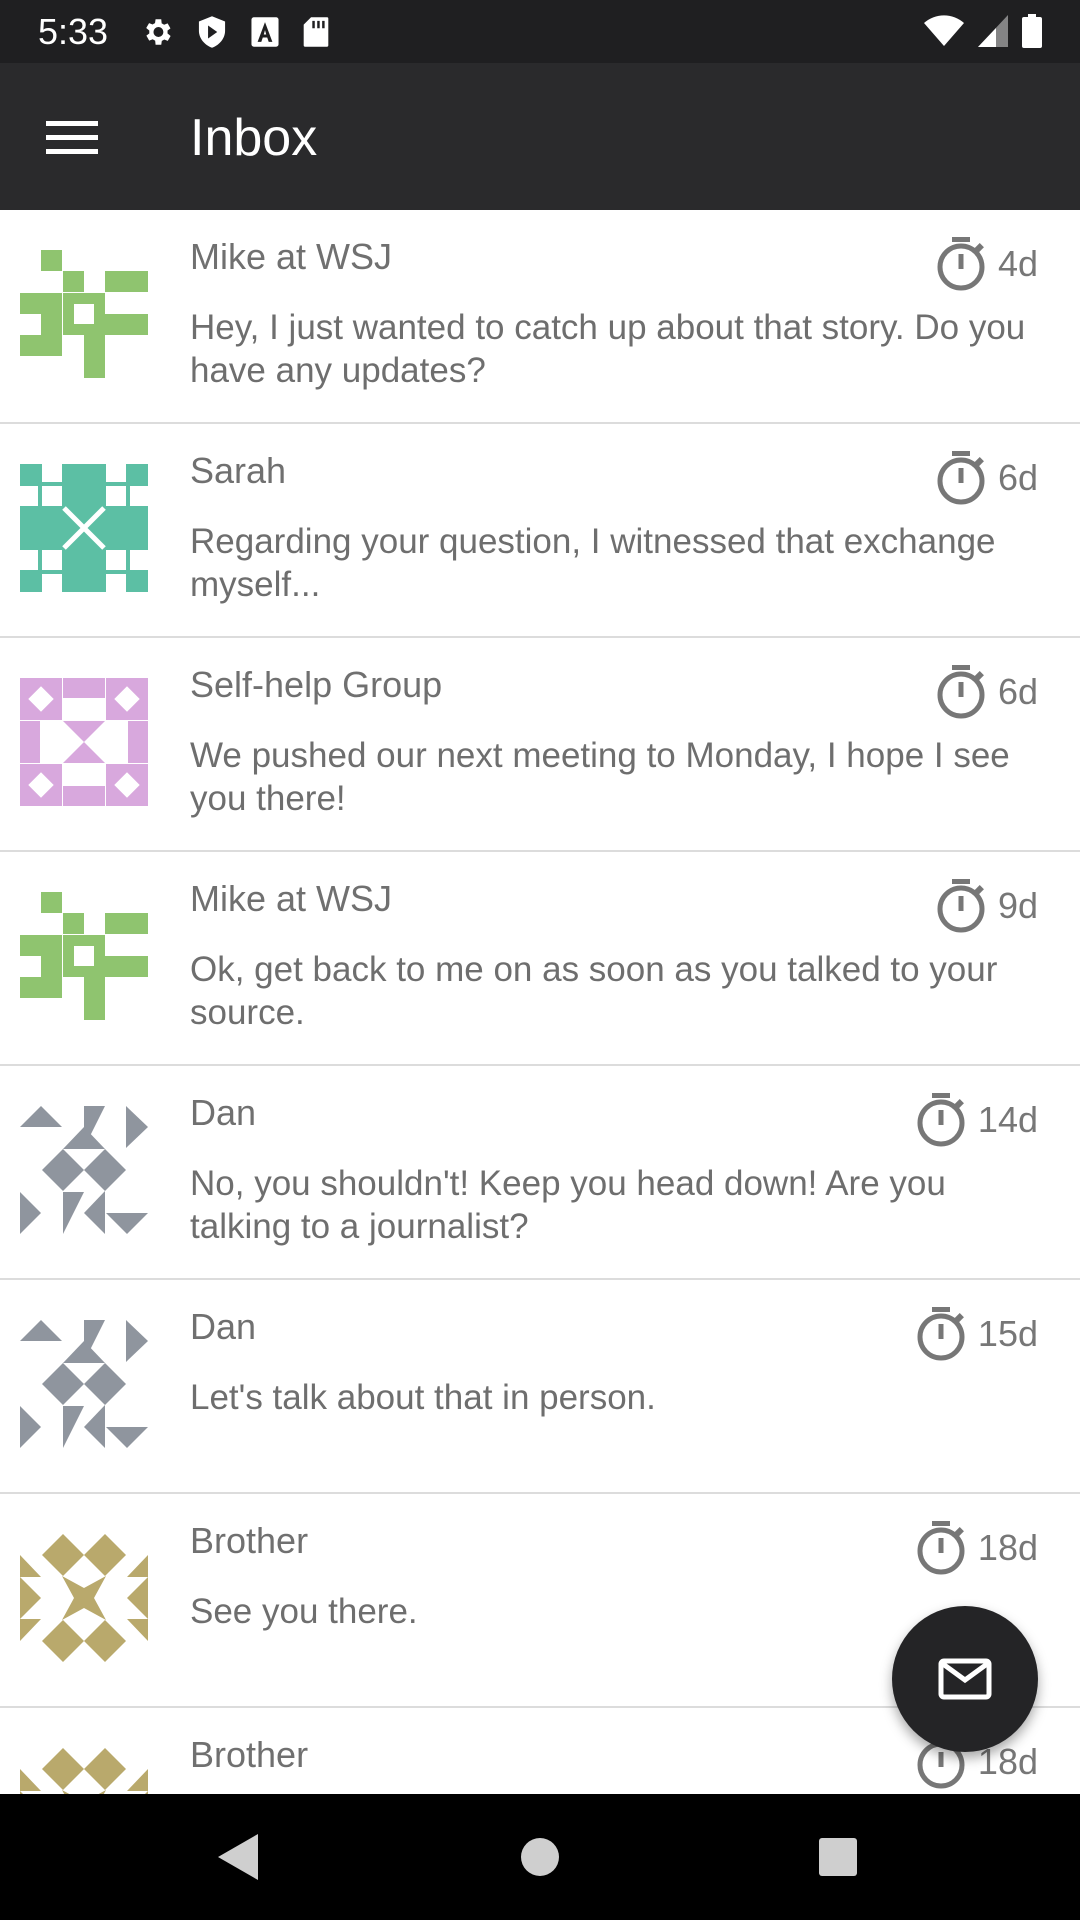 The height and width of the screenshot is (1920, 1080). Describe the element at coordinates (73, 31) in the screenshot. I see `status-time: 5:33` at that location.